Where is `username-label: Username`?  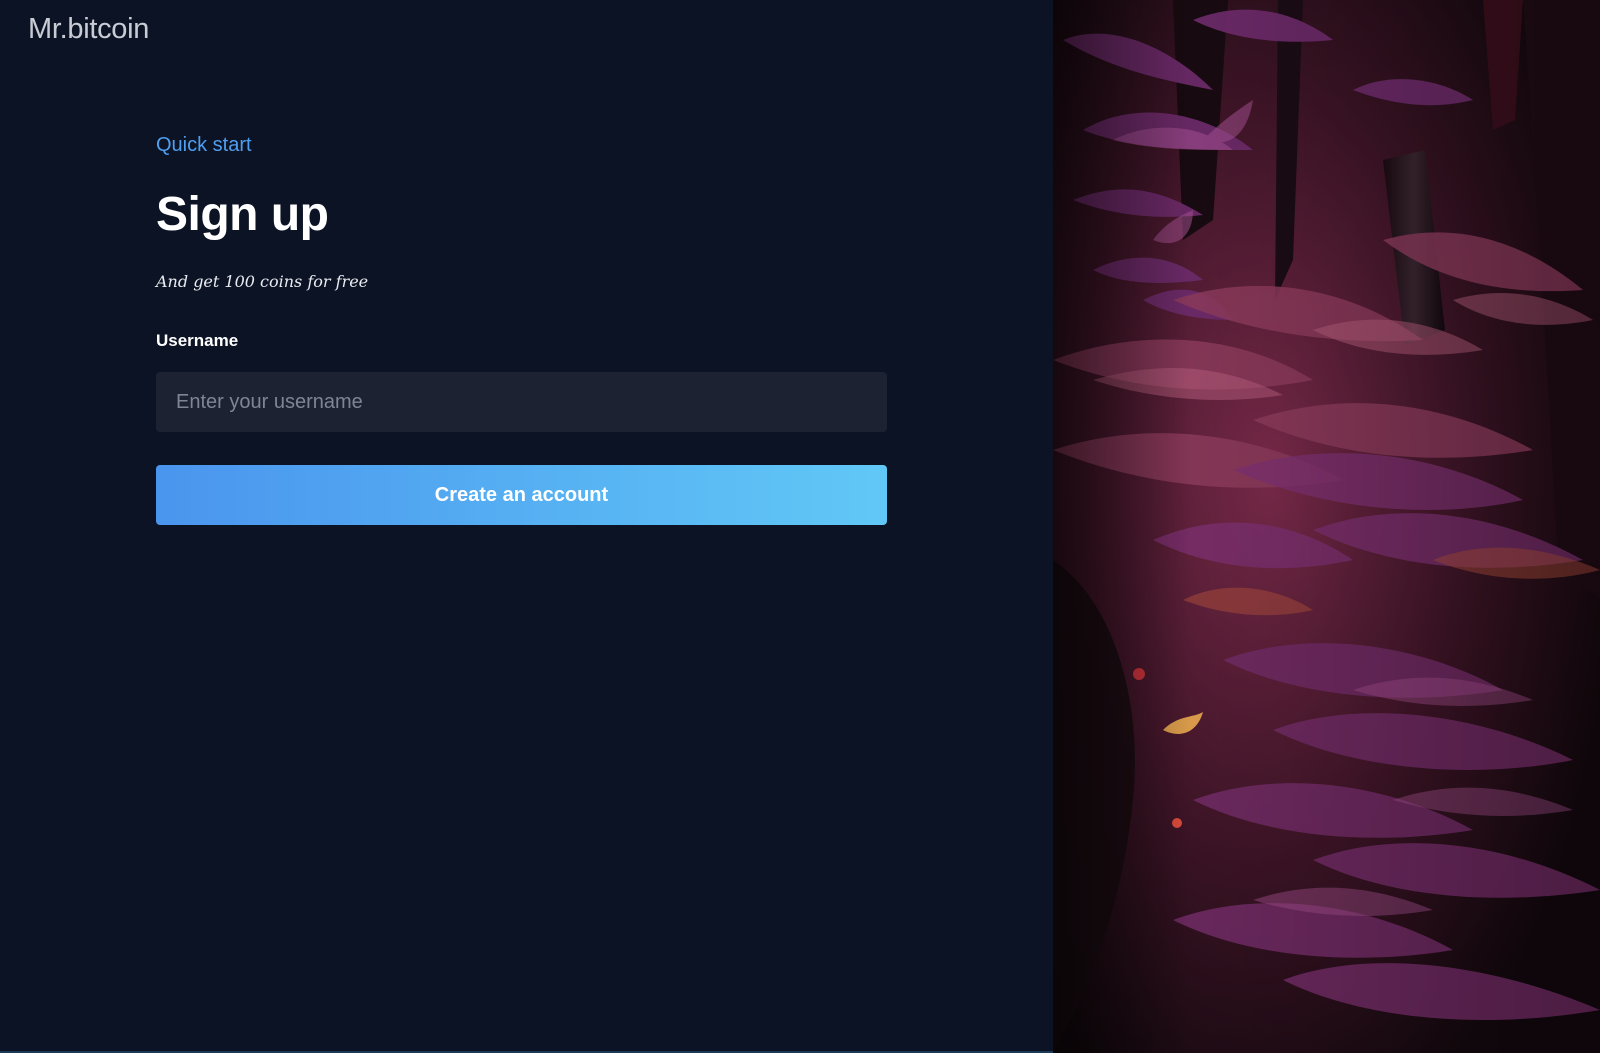 username-label: Username is located at coordinates (197, 340).